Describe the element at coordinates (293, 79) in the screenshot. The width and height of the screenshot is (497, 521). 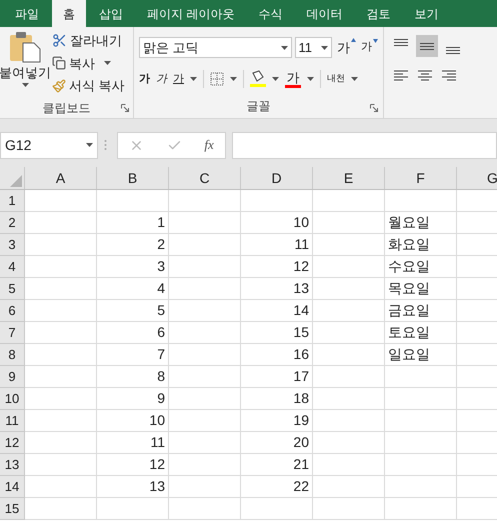
I see `font-color-button: 가` at that location.